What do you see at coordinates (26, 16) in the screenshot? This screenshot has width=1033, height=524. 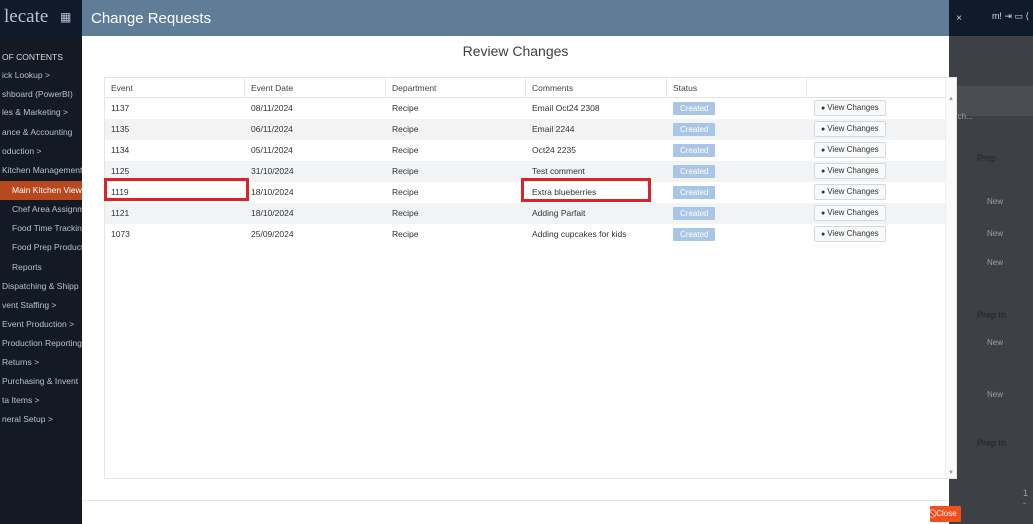 I see `app-logo: lecate` at bounding box center [26, 16].